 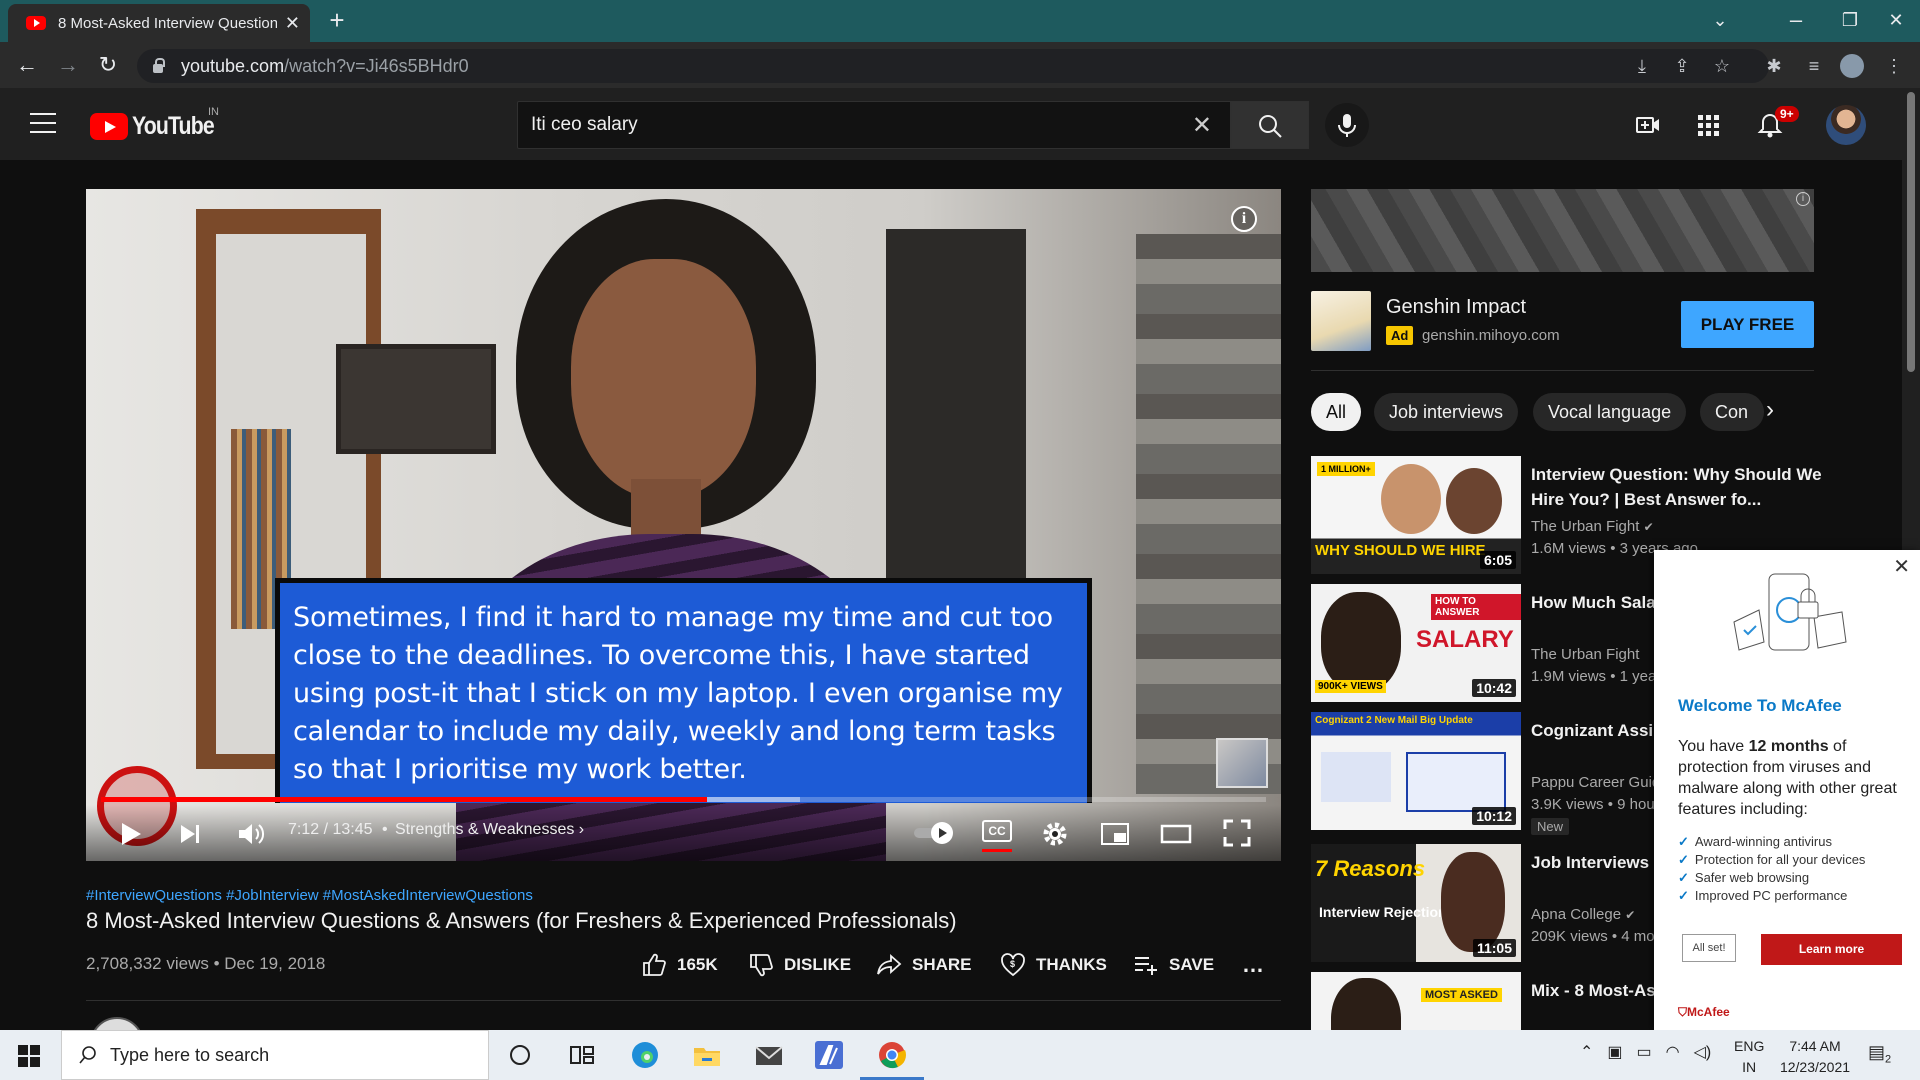 I want to click on speaker-icon: ◁), so click(x=1703, y=1052).